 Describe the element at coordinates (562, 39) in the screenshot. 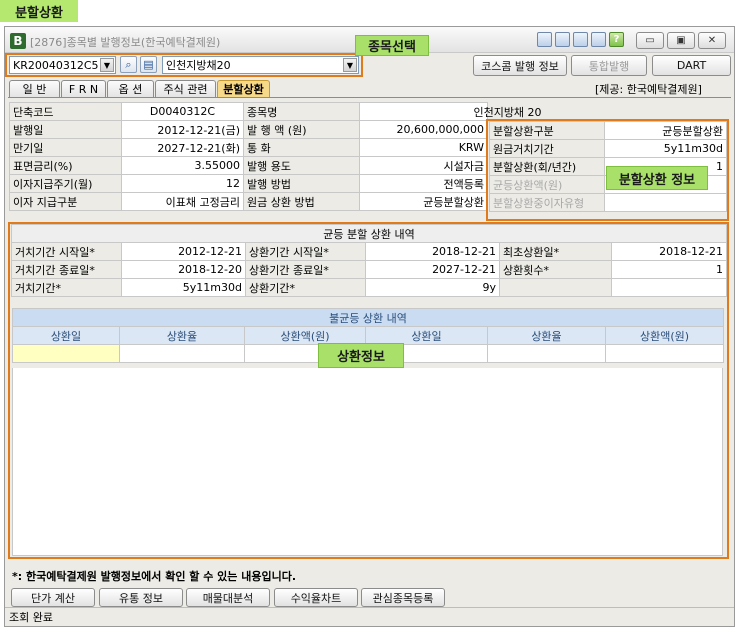

I see `window-copy-icon` at that location.